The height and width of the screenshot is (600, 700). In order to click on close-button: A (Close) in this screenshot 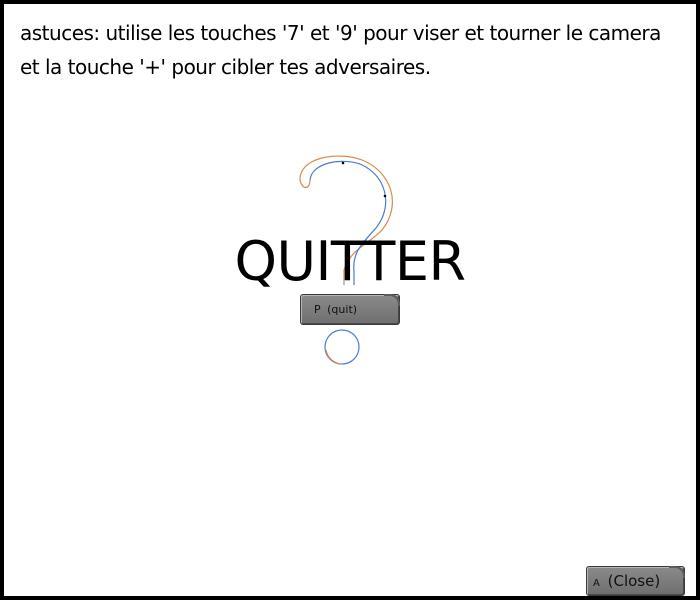, I will do `click(635, 581)`.